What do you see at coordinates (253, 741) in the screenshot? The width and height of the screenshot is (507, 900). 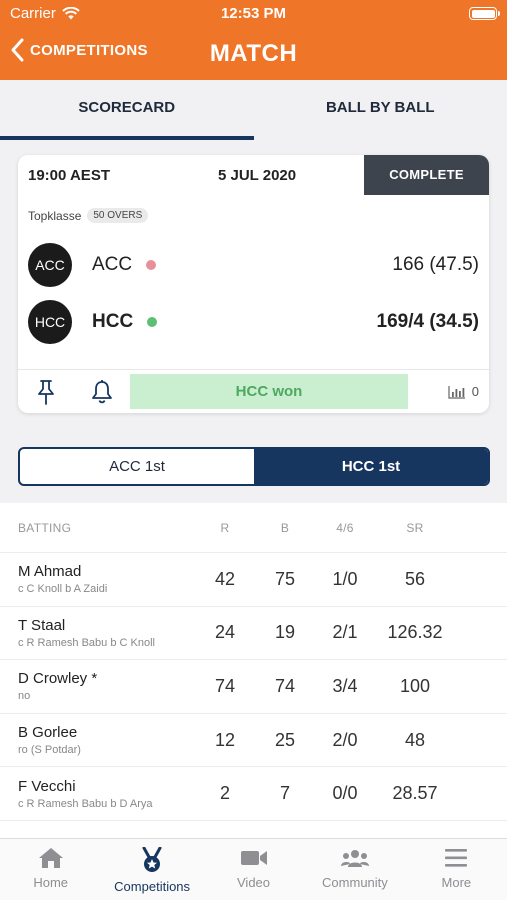 I see `table-row: B Gorlee ro (S Potdar) 12 25 2/0 48` at bounding box center [253, 741].